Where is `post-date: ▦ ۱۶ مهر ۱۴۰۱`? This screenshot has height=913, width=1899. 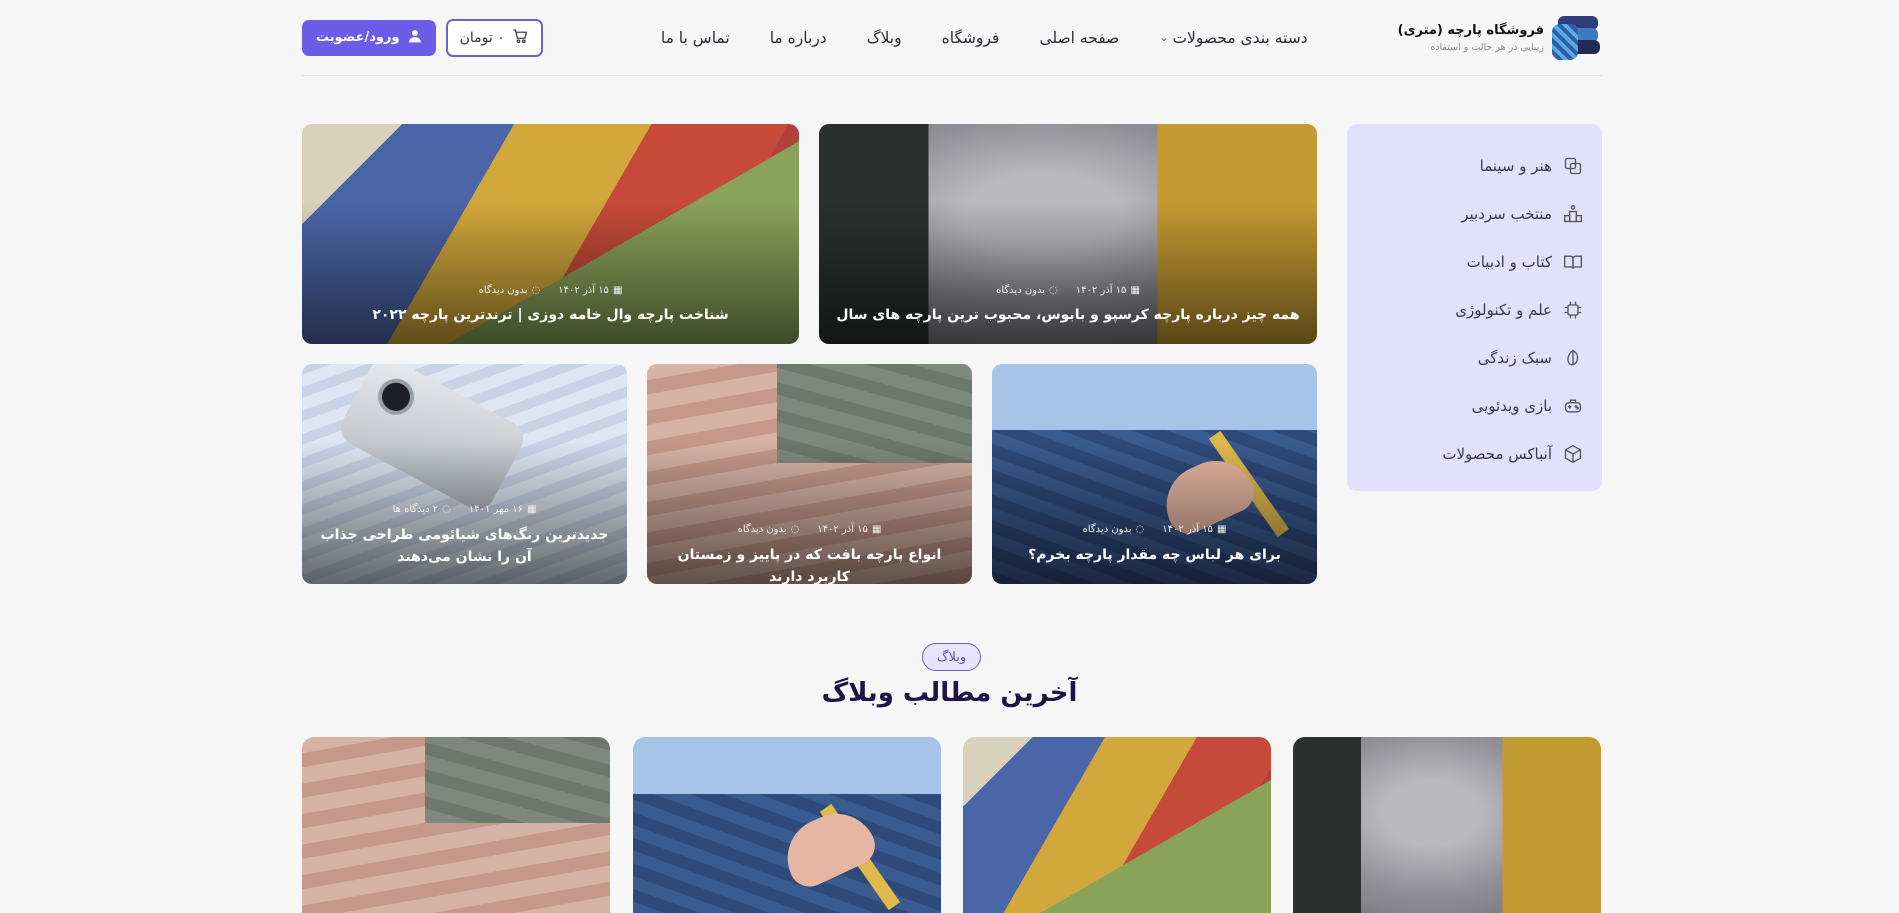
post-date: ▦ ۱۶ مهر ۱۴۰۱ is located at coordinates (502, 509).